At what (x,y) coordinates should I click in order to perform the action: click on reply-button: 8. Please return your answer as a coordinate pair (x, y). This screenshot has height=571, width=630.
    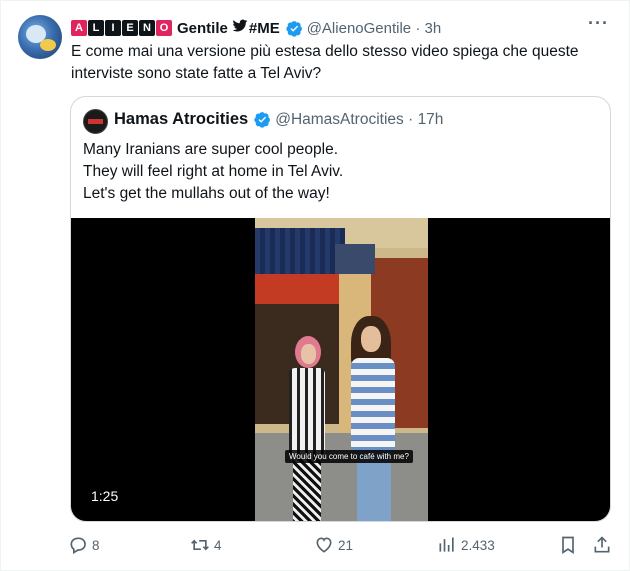
    Looking at the image, I should click on (84, 545).